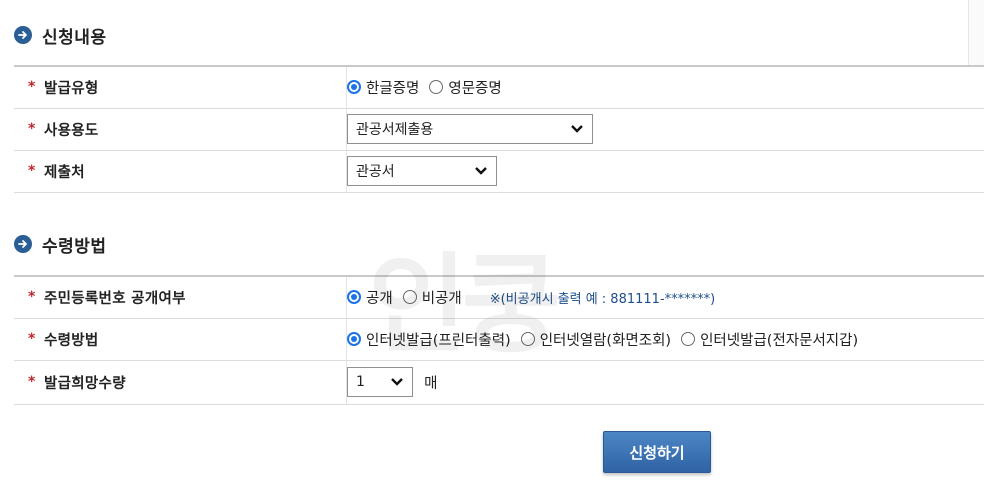  Describe the element at coordinates (429, 339) in the screenshot. I see `radio-internet-print: 인터넷발급(프린터출력)` at that location.